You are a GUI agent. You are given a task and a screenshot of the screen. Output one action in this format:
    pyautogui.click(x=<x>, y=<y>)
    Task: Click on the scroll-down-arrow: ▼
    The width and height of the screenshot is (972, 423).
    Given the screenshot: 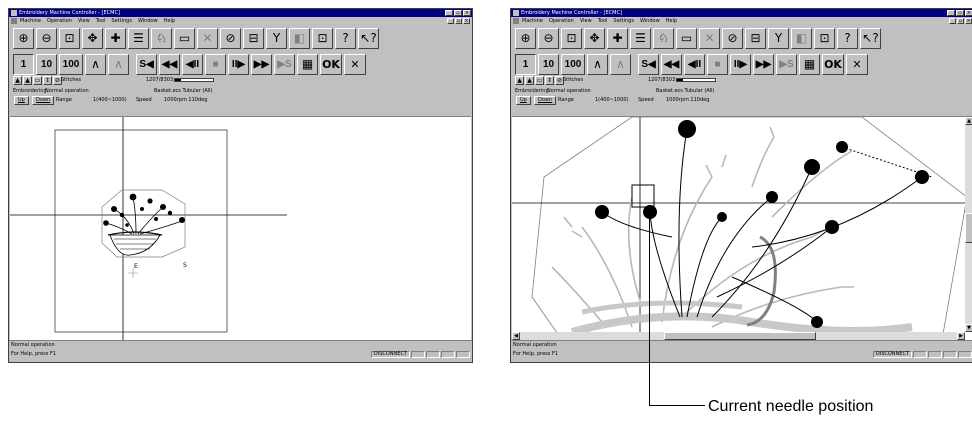 What is the action you would take?
    pyautogui.click(x=968, y=328)
    